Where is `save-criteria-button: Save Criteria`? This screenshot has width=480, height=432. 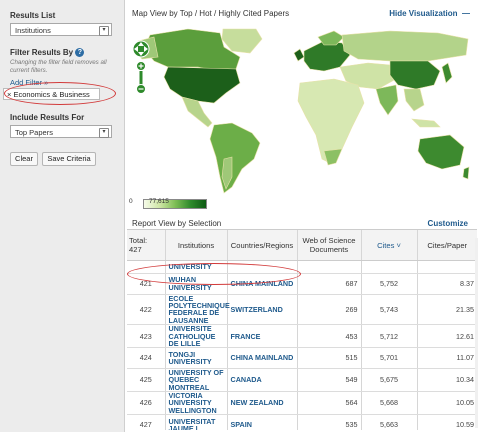 save-criteria-button: Save Criteria is located at coordinates (69, 159).